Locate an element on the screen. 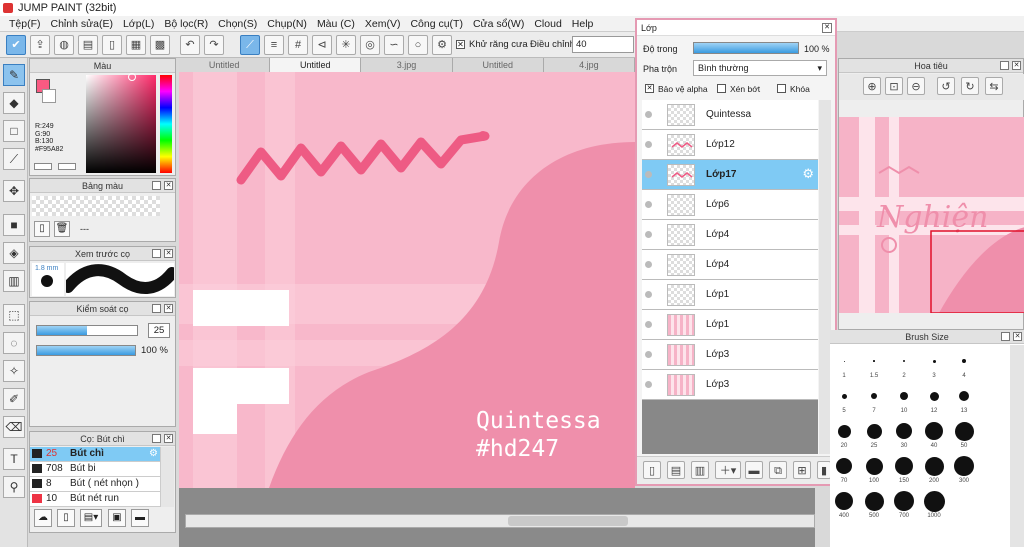  size-slider is located at coordinates (87, 330).